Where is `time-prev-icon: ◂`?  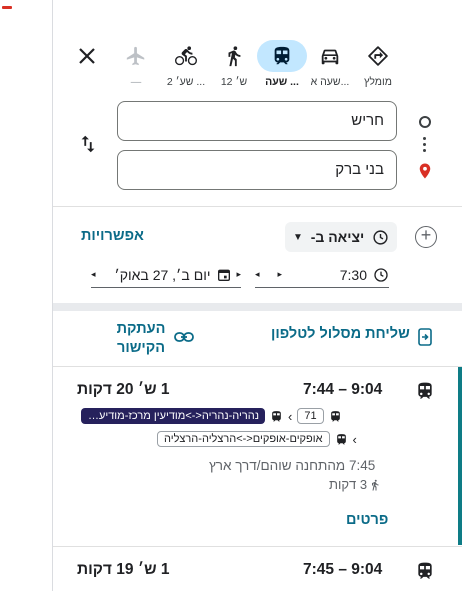
time-prev-icon: ◂ is located at coordinates (257, 274).